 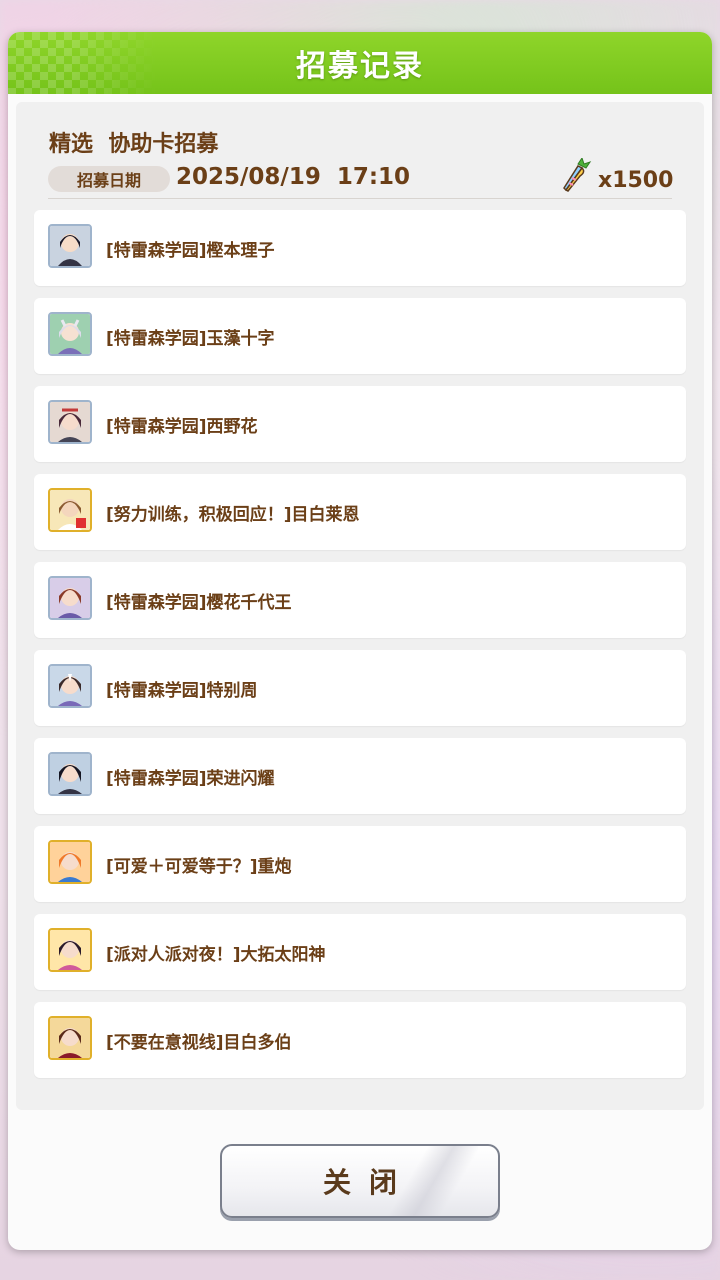 I want to click on dialog-title: 招募记录, so click(x=360, y=66).